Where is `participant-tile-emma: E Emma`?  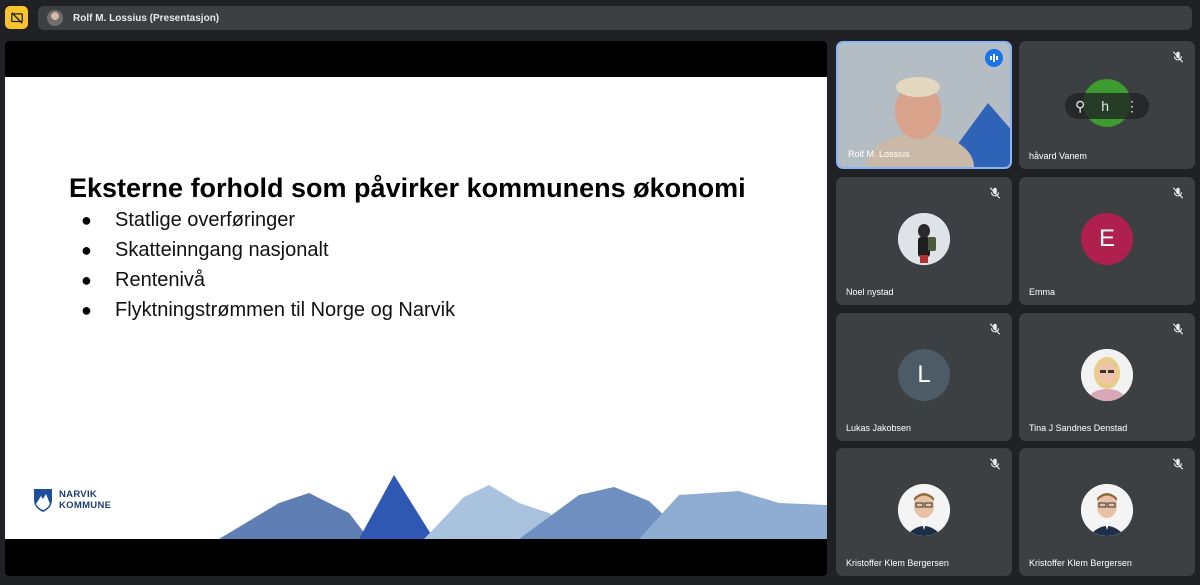 participant-tile-emma: E Emma is located at coordinates (1107, 241).